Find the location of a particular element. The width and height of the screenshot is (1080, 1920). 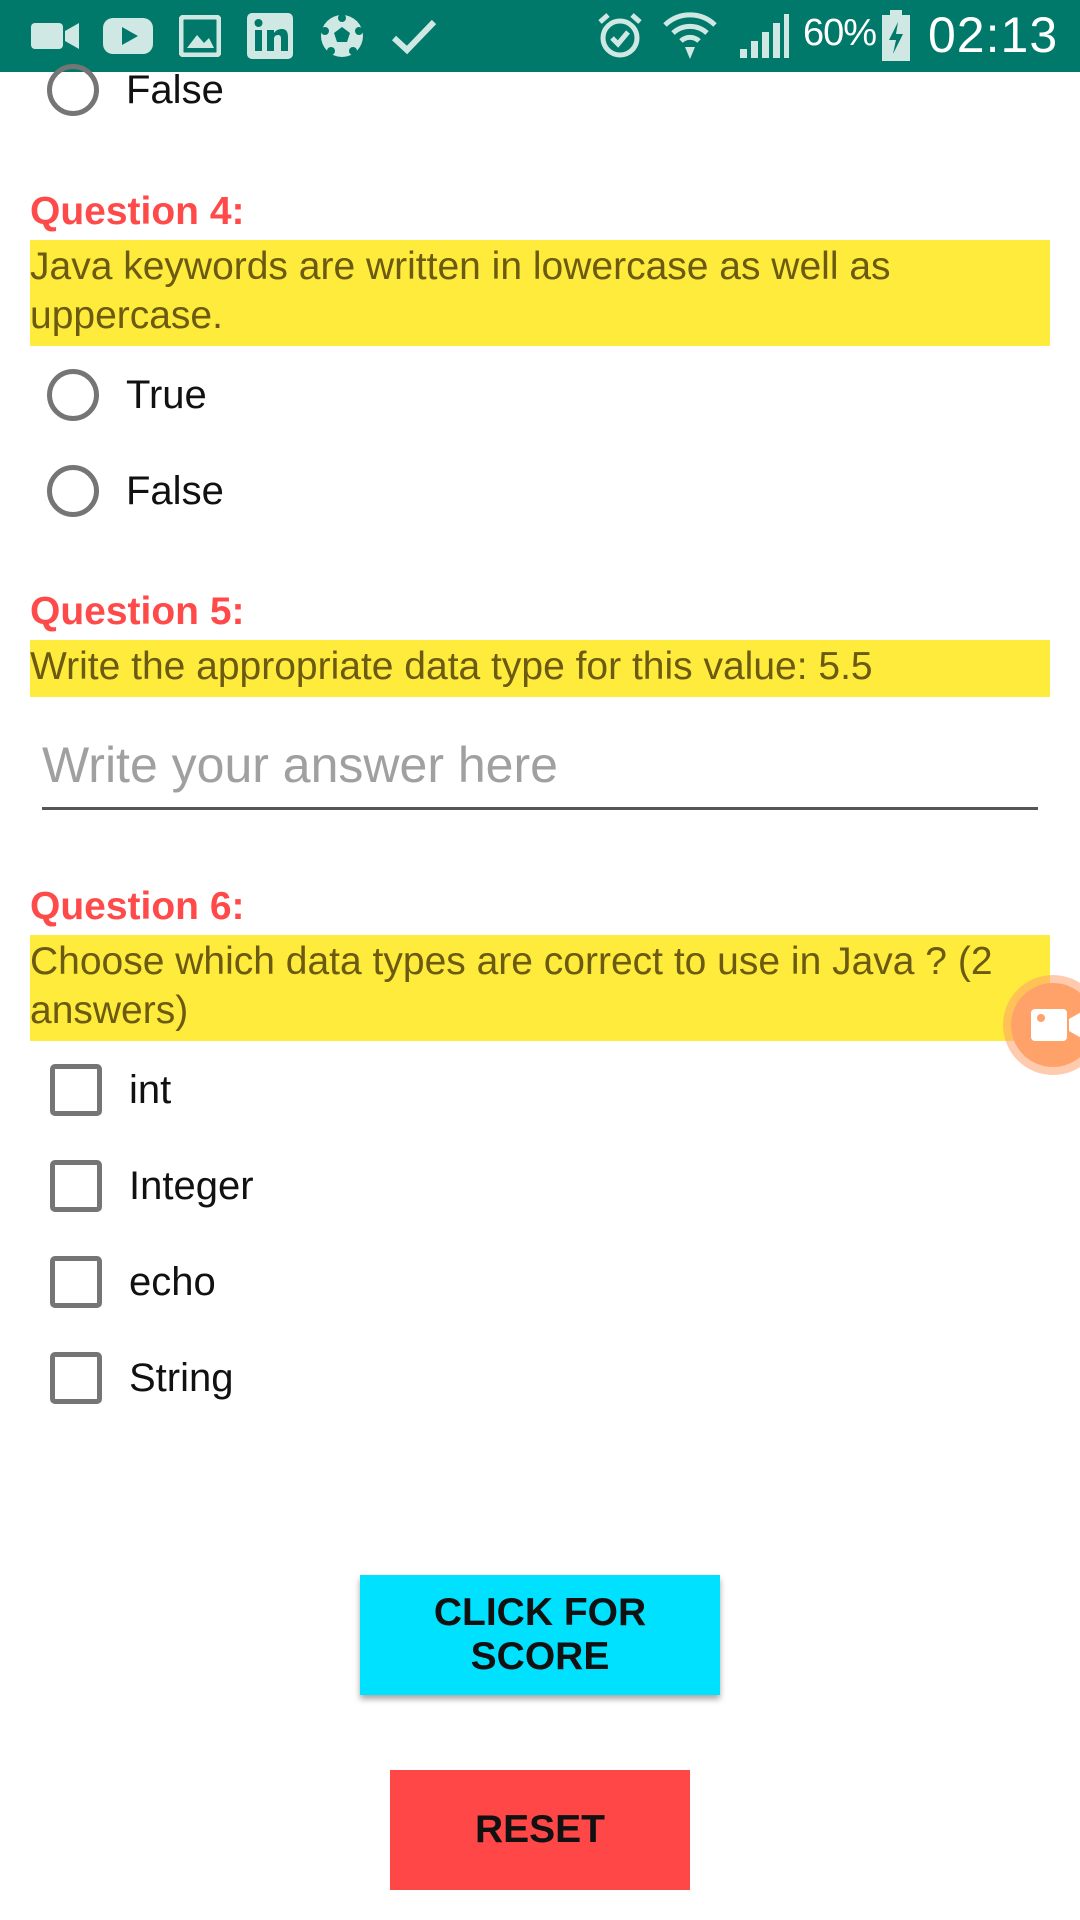

question-5-title: Question 5: is located at coordinates (137, 611).